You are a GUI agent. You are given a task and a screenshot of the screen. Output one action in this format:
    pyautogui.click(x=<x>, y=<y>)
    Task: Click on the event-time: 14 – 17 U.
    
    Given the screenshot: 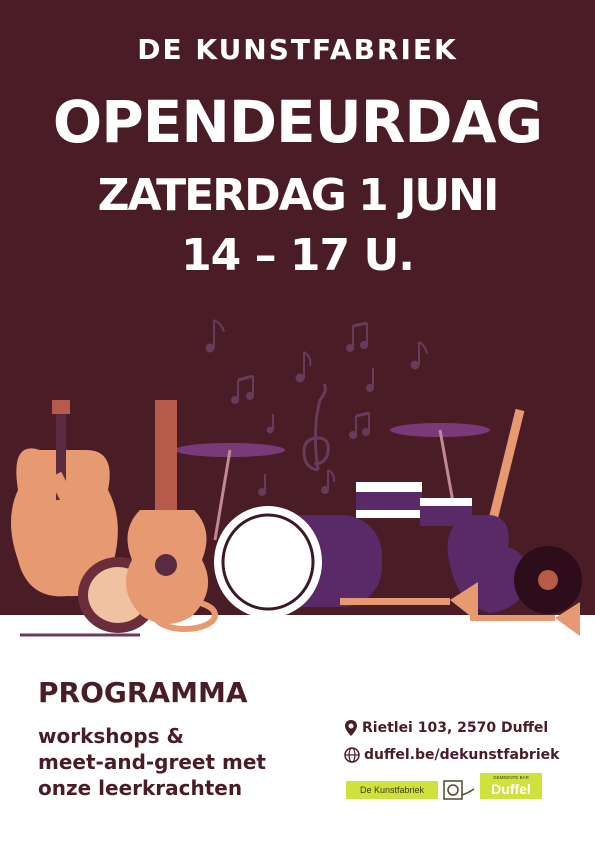 What is the action you would take?
    pyautogui.click(x=298, y=255)
    